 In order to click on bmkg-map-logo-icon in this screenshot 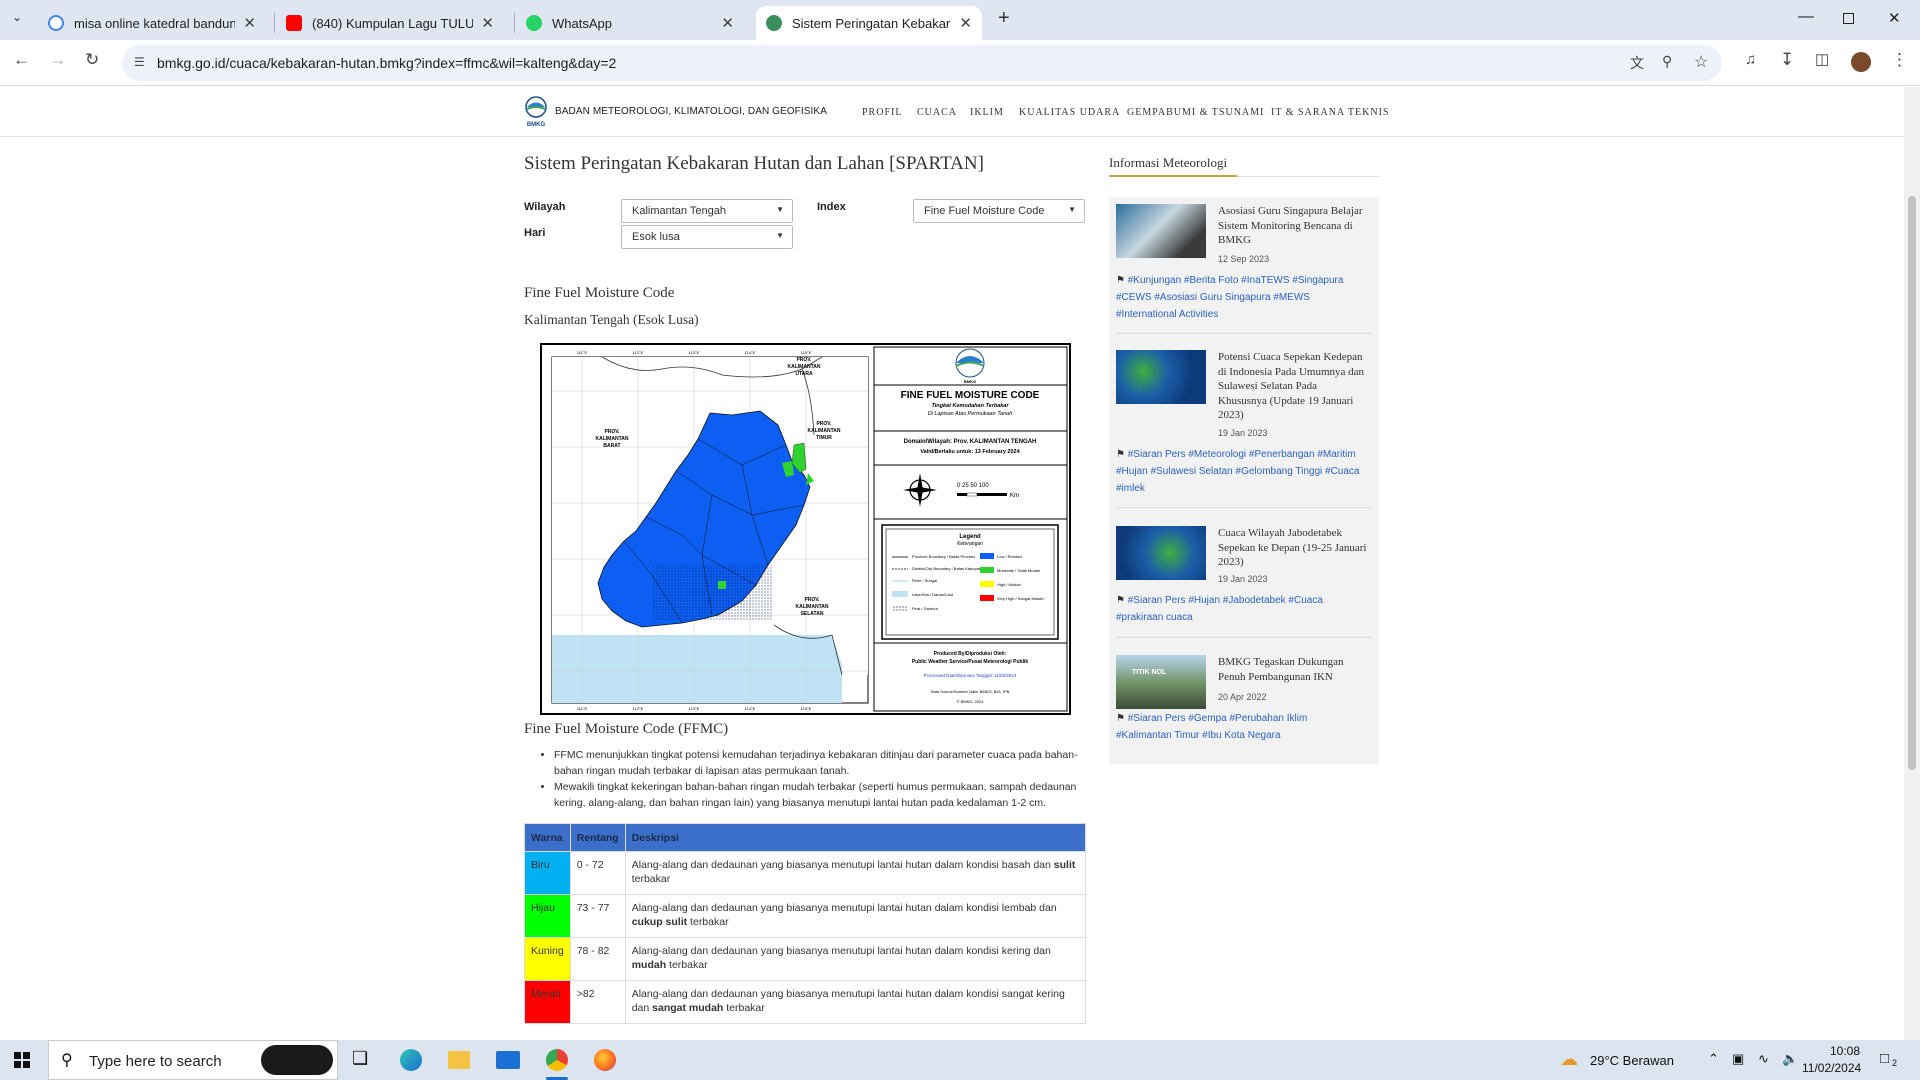, I will do `click(970, 363)`.